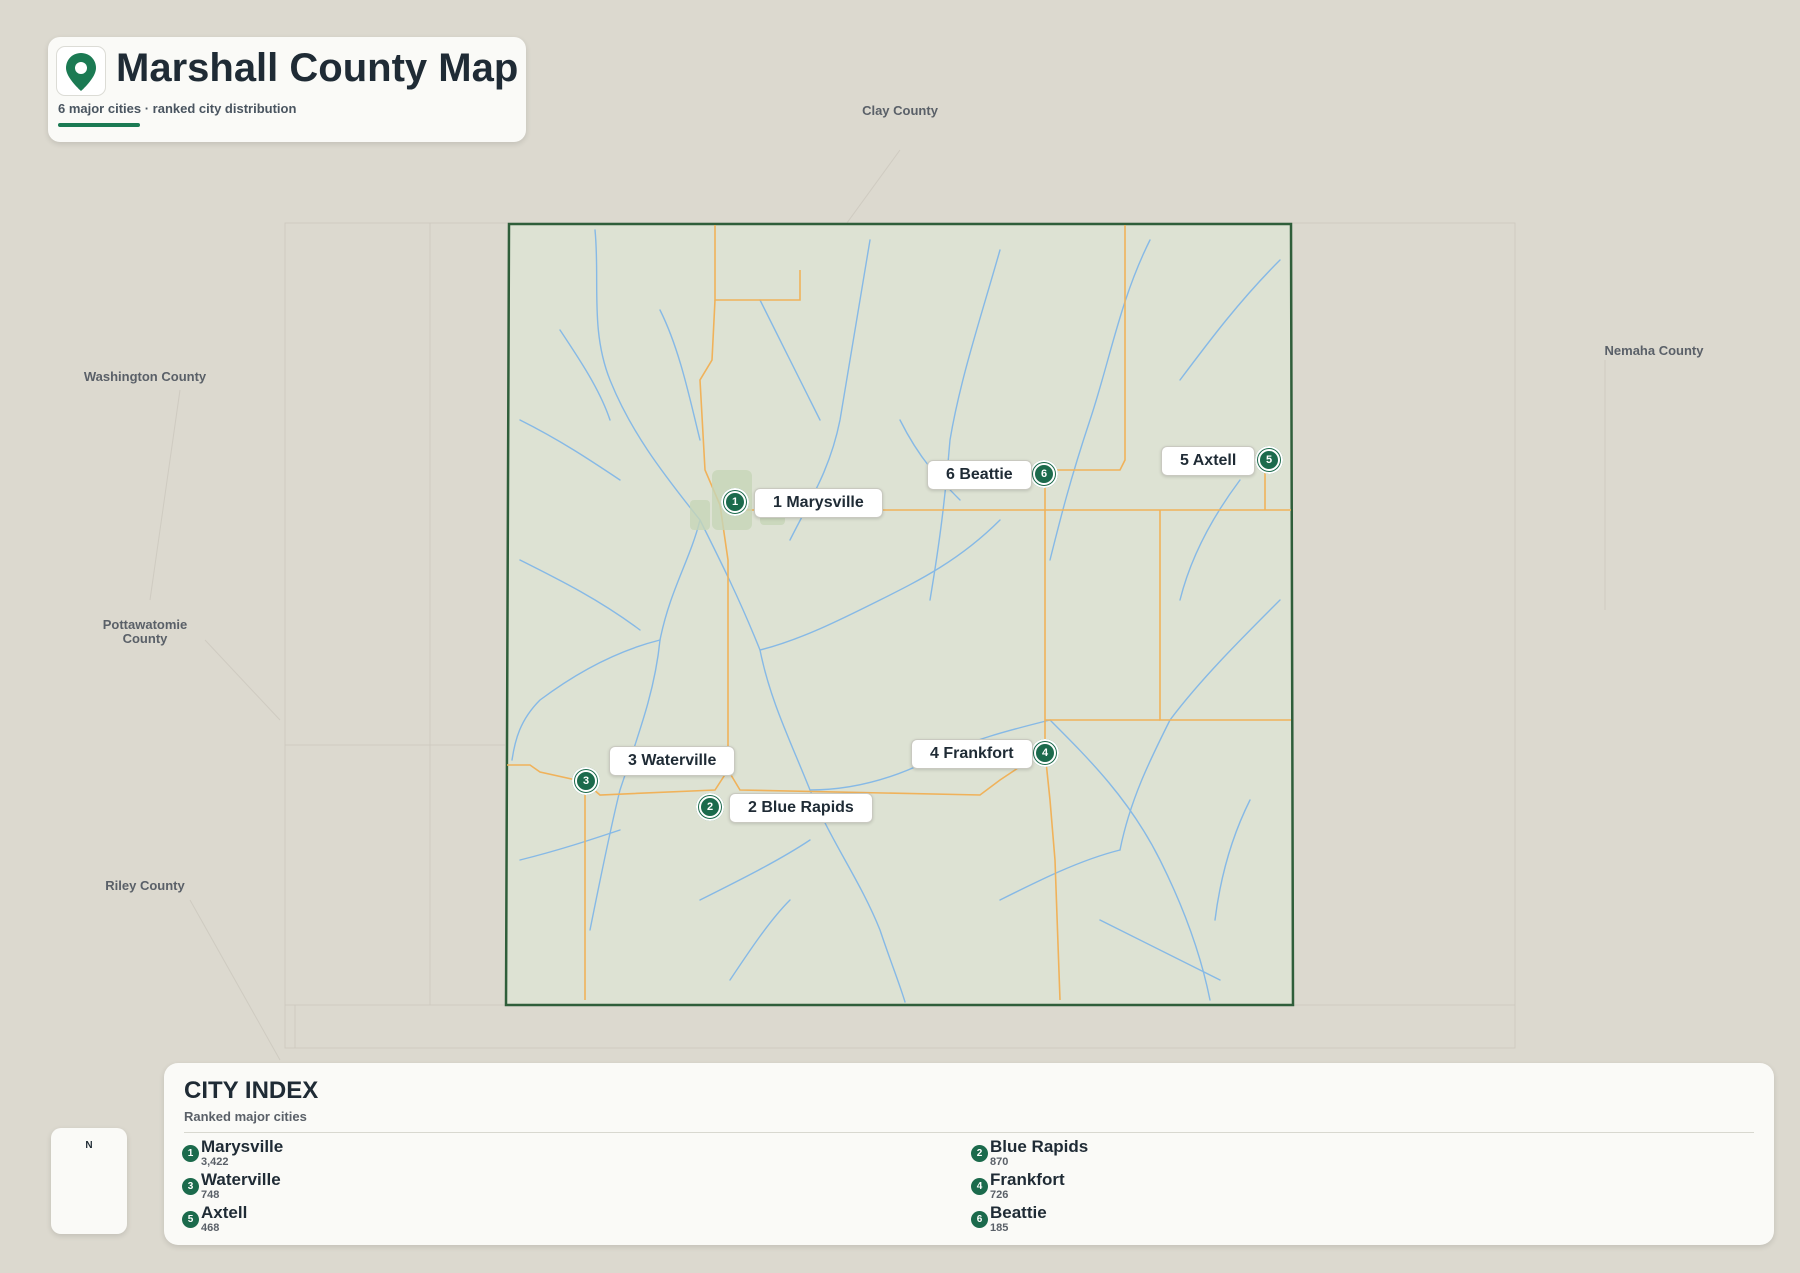  What do you see at coordinates (1018, 1212) in the screenshot?
I see `index-city-name: Beattie` at bounding box center [1018, 1212].